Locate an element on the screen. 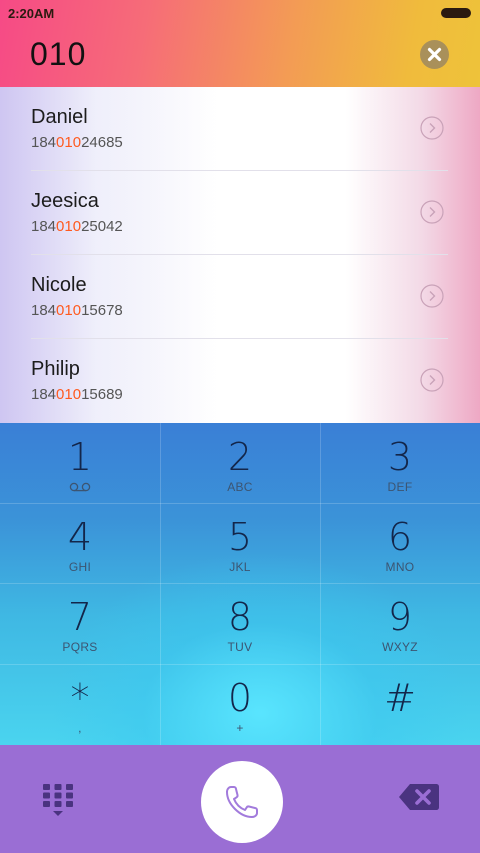 The width and height of the screenshot is (480, 853). key-letters: MNO is located at coordinates (400, 567).